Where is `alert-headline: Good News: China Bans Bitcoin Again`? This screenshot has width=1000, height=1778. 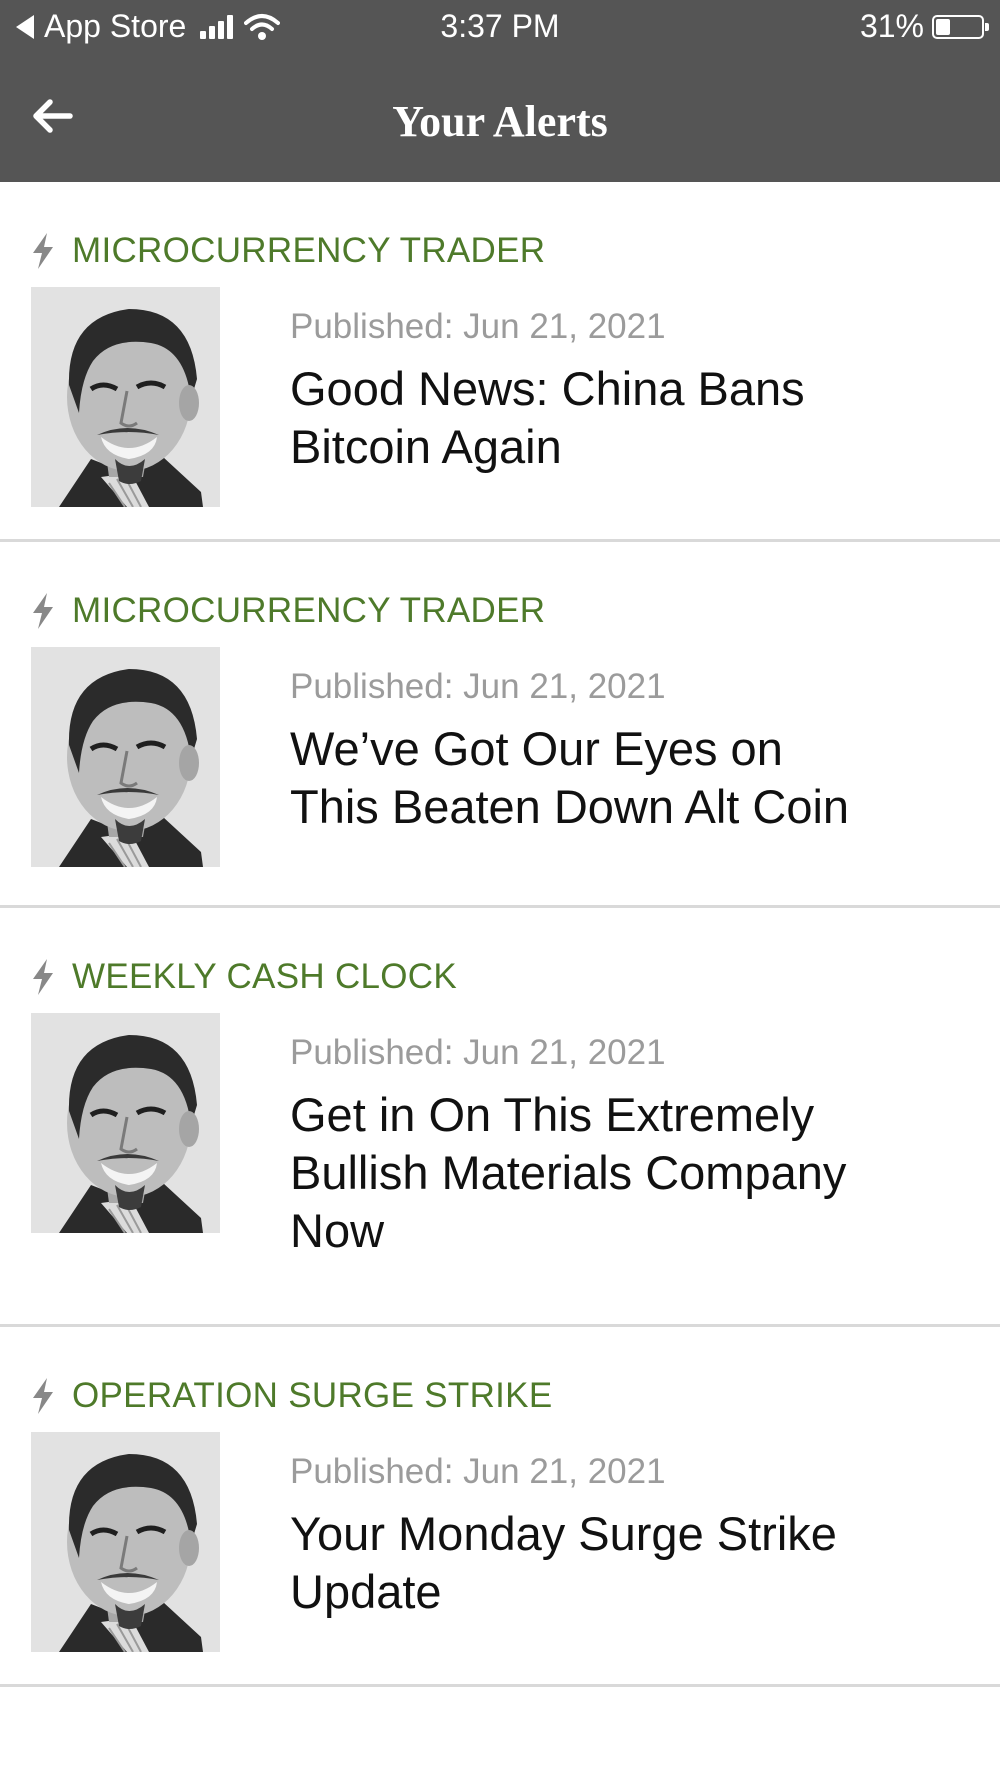
alert-headline: Good News: China Bans Bitcoin Again is located at coordinates (580, 418).